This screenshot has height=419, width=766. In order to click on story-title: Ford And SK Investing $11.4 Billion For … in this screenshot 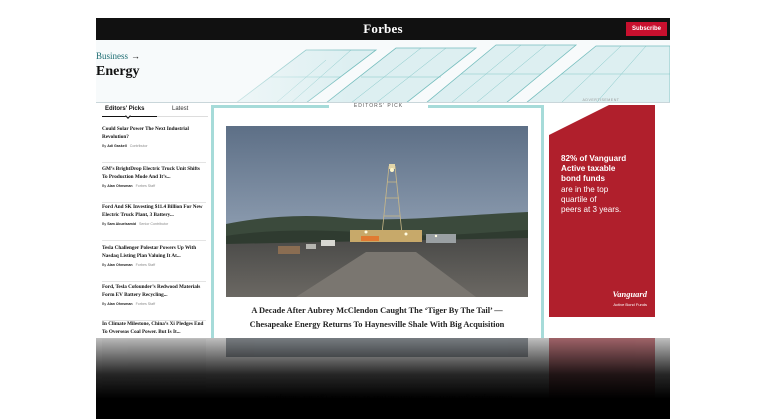, I will do `click(154, 211)`.